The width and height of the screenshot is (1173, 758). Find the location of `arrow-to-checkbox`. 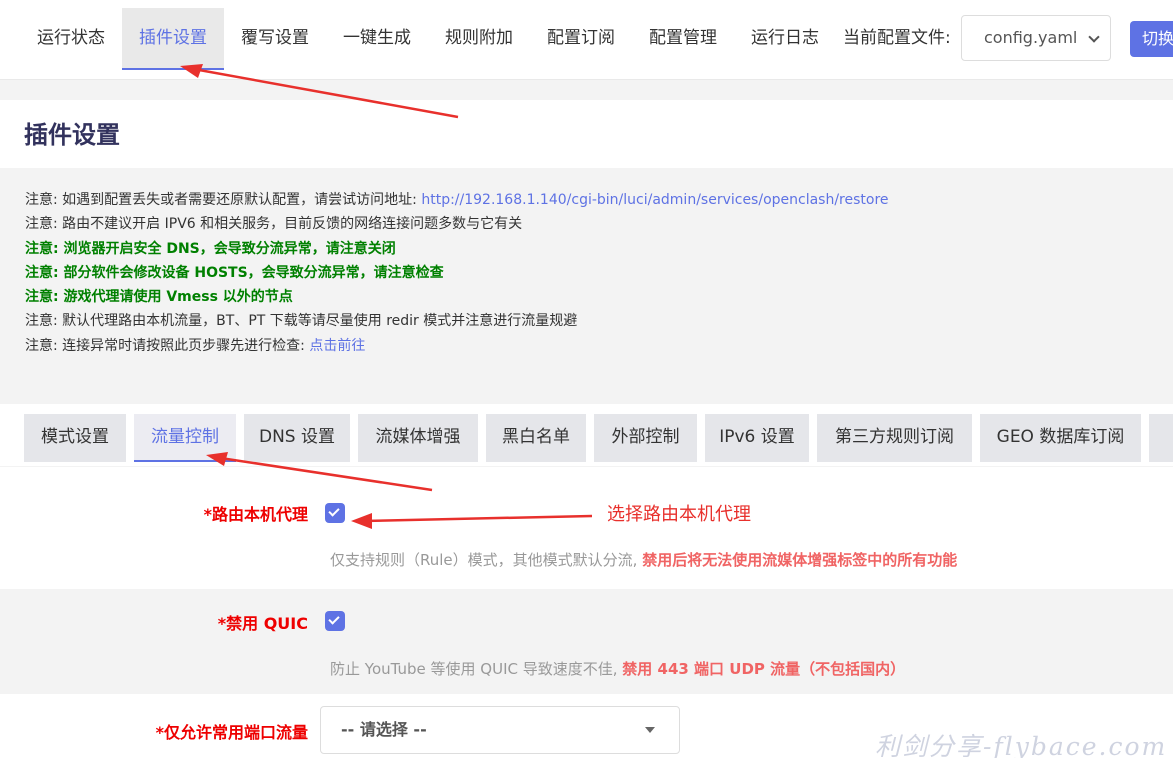

arrow-to-checkbox is located at coordinates (472, 521).